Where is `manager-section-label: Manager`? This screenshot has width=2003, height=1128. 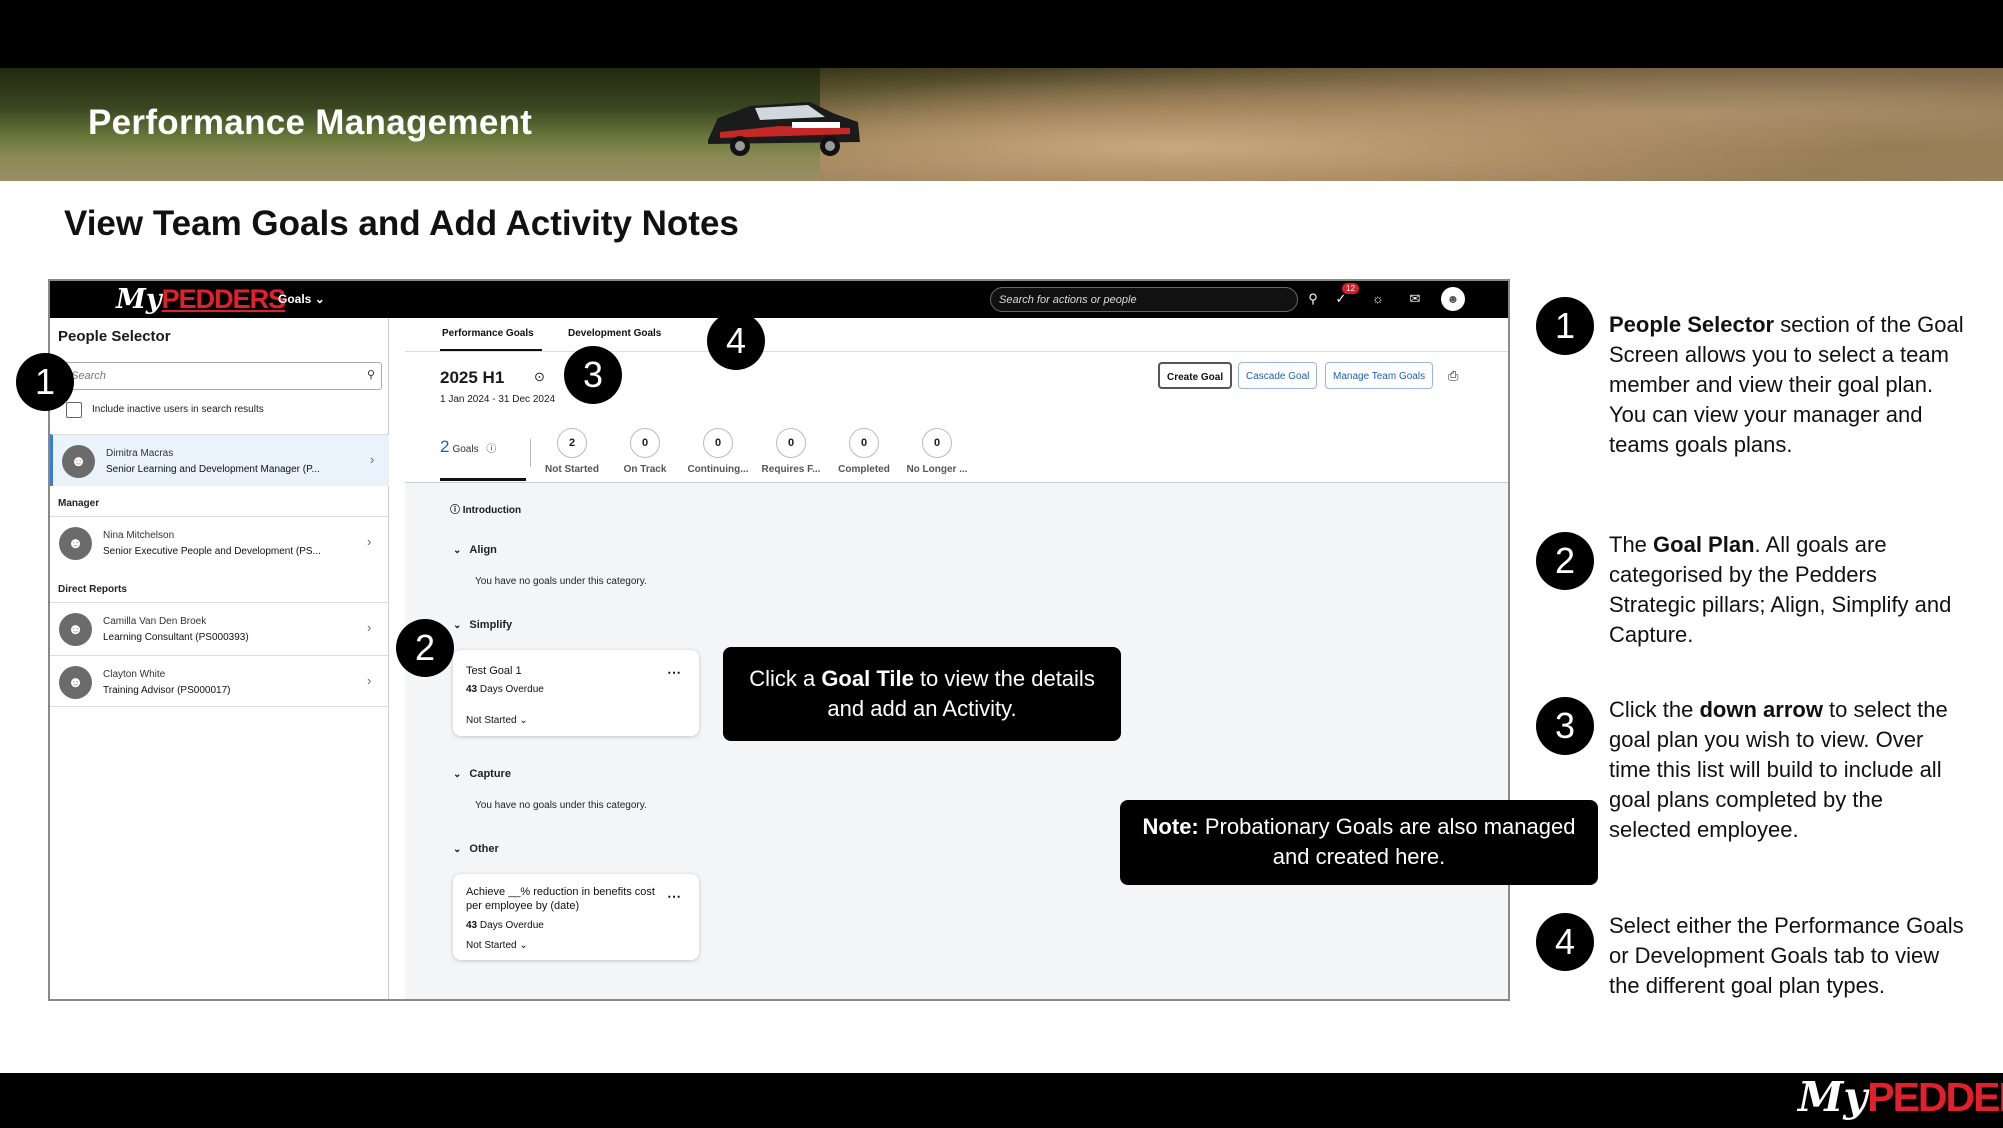 manager-section-label: Manager is located at coordinates (79, 503).